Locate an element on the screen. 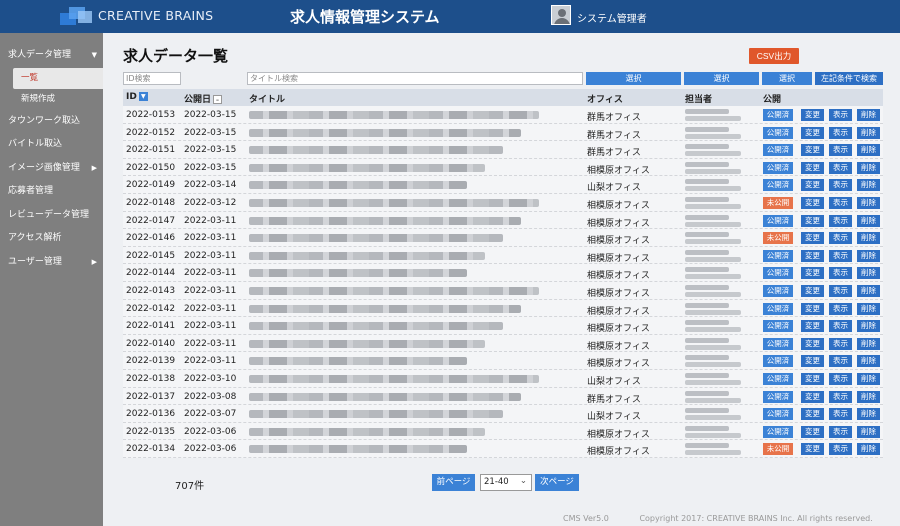  sidebar-item-5: イメージ画像管理 ▶ is located at coordinates (51, 169).